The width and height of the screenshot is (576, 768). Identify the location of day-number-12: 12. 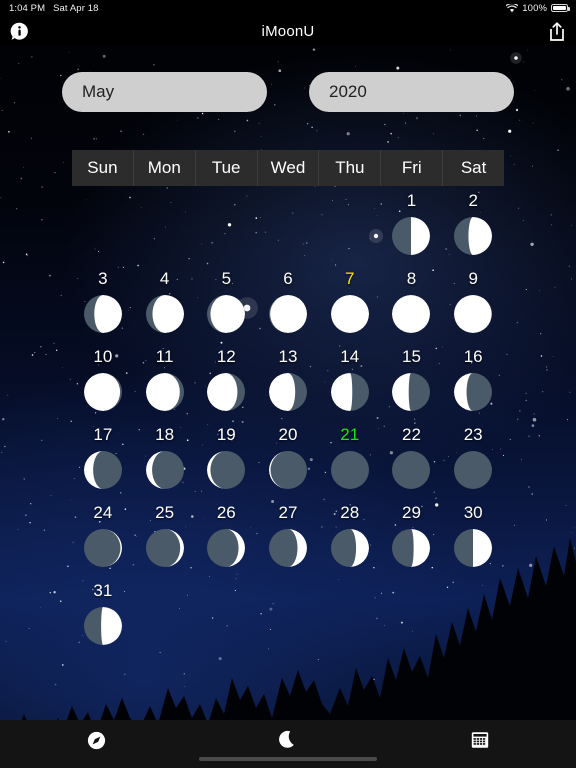
(226, 356).